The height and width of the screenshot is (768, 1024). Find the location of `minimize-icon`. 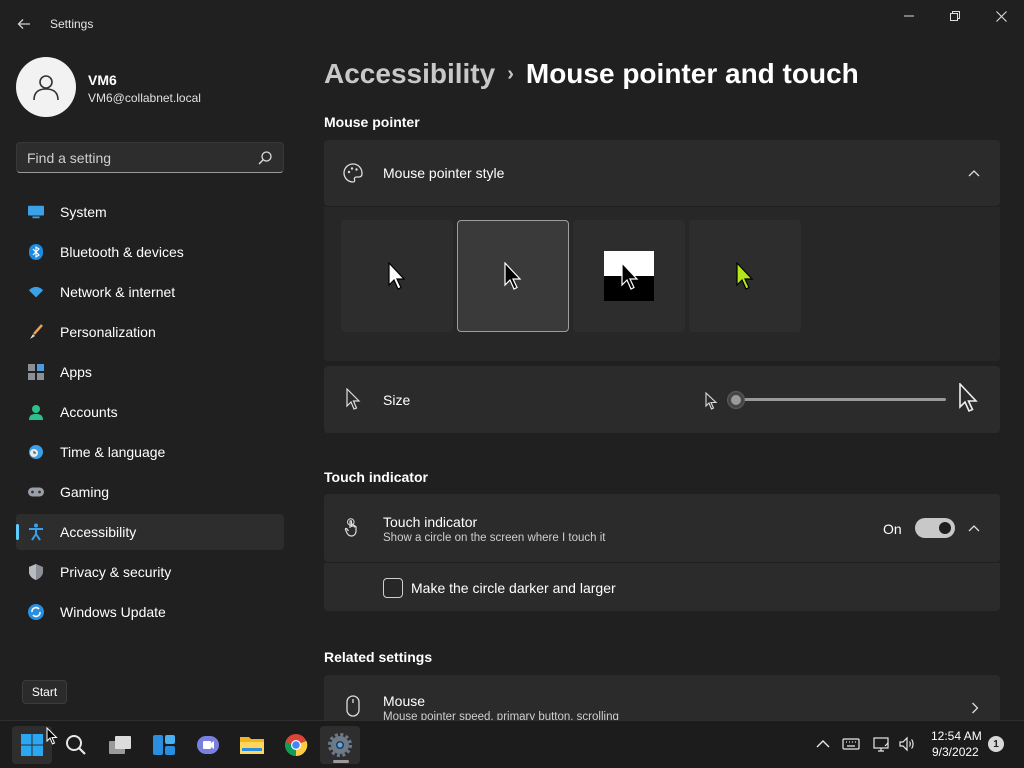

minimize-icon is located at coordinates (909, 16).